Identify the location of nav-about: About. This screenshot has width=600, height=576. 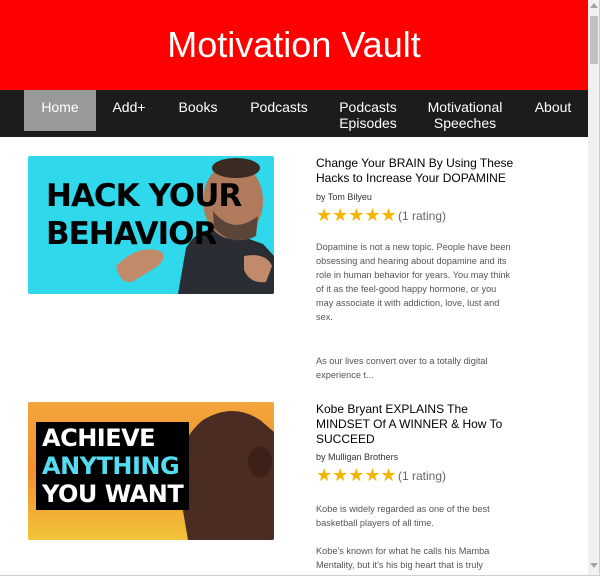
(553, 110).